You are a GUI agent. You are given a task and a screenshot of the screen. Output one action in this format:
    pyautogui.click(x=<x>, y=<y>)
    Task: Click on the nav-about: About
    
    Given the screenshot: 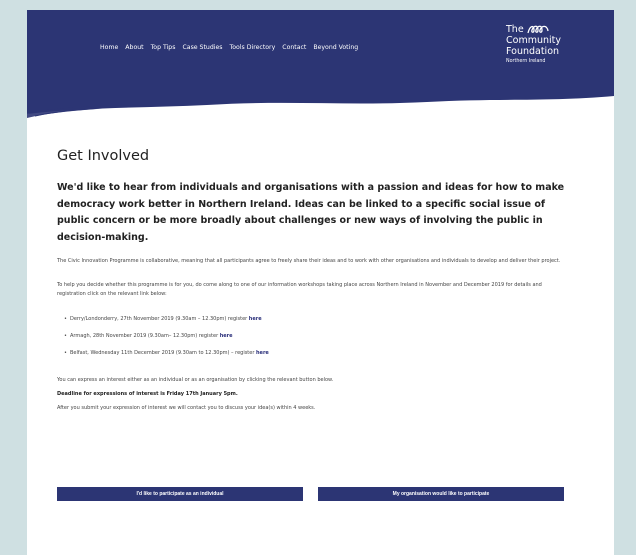 What is the action you would take?
    pyautogui.click(x=134, y=47)
    